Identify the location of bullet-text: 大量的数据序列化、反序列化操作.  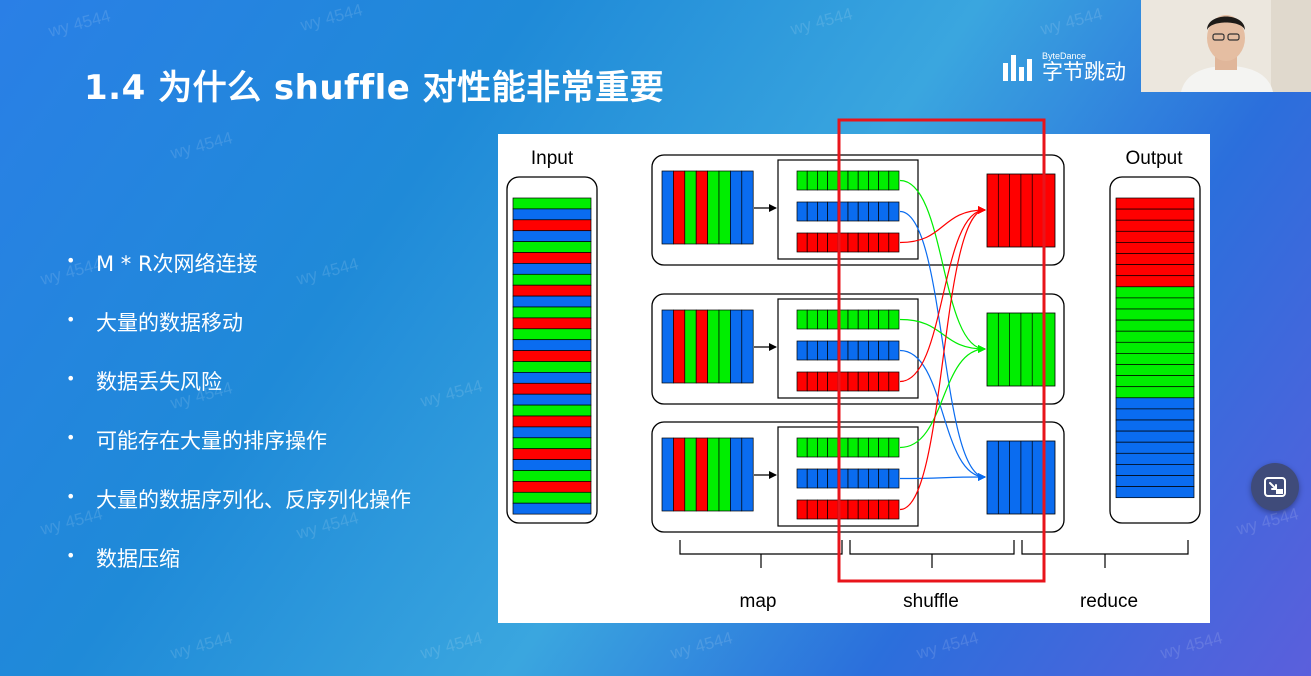
(253, 500).